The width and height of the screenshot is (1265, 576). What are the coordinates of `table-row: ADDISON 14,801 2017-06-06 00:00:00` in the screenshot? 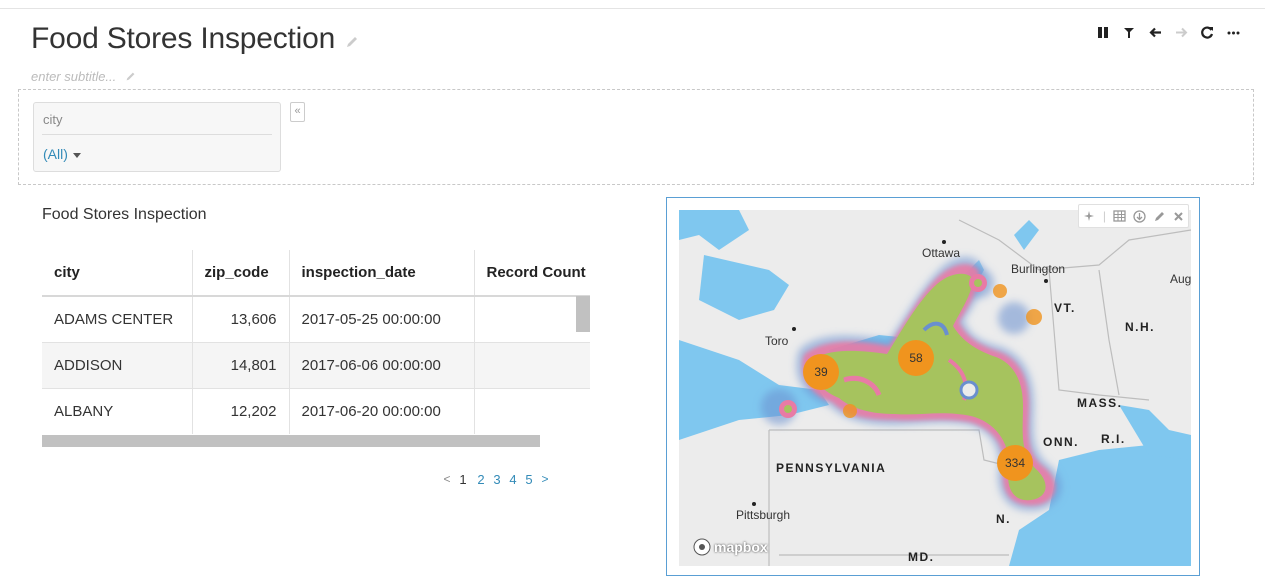 It's located at (316, 364).